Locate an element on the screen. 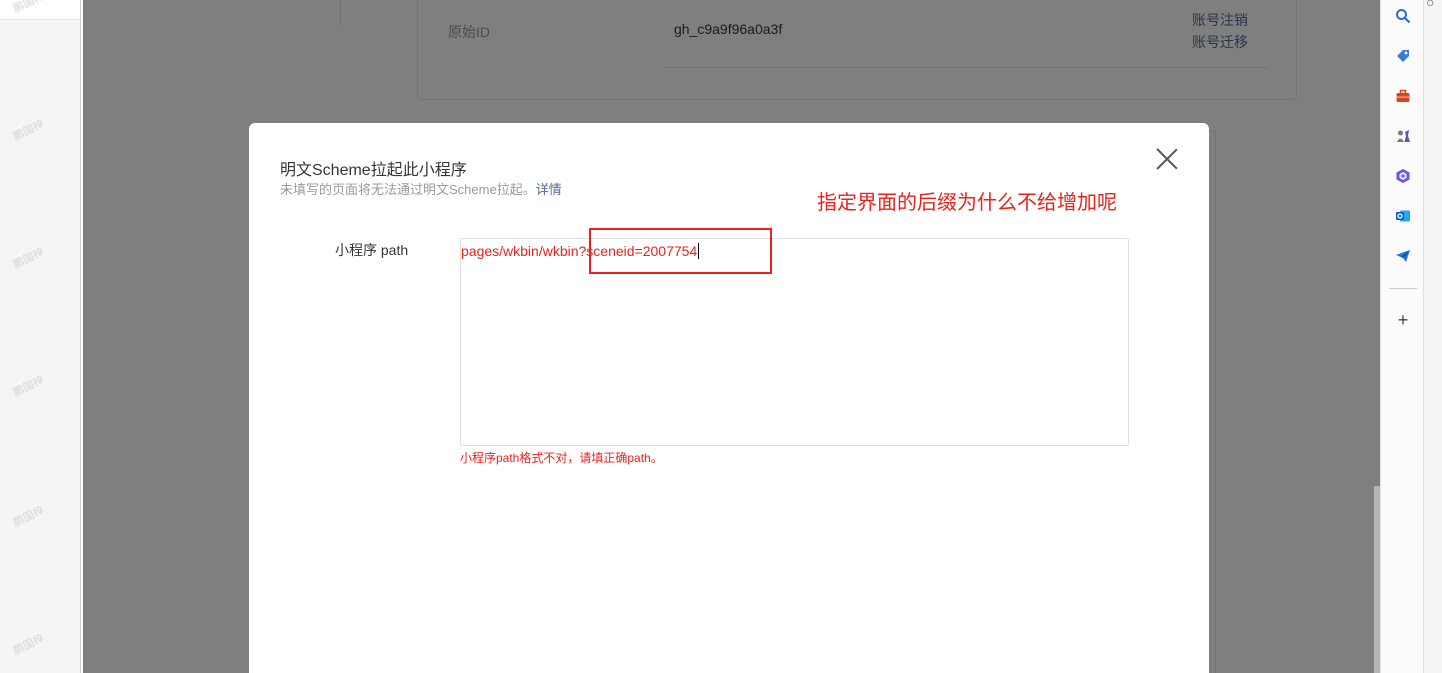 This screenshot has width=1442, height=673. details-link: 详情 is located at coordinates (549, 189).